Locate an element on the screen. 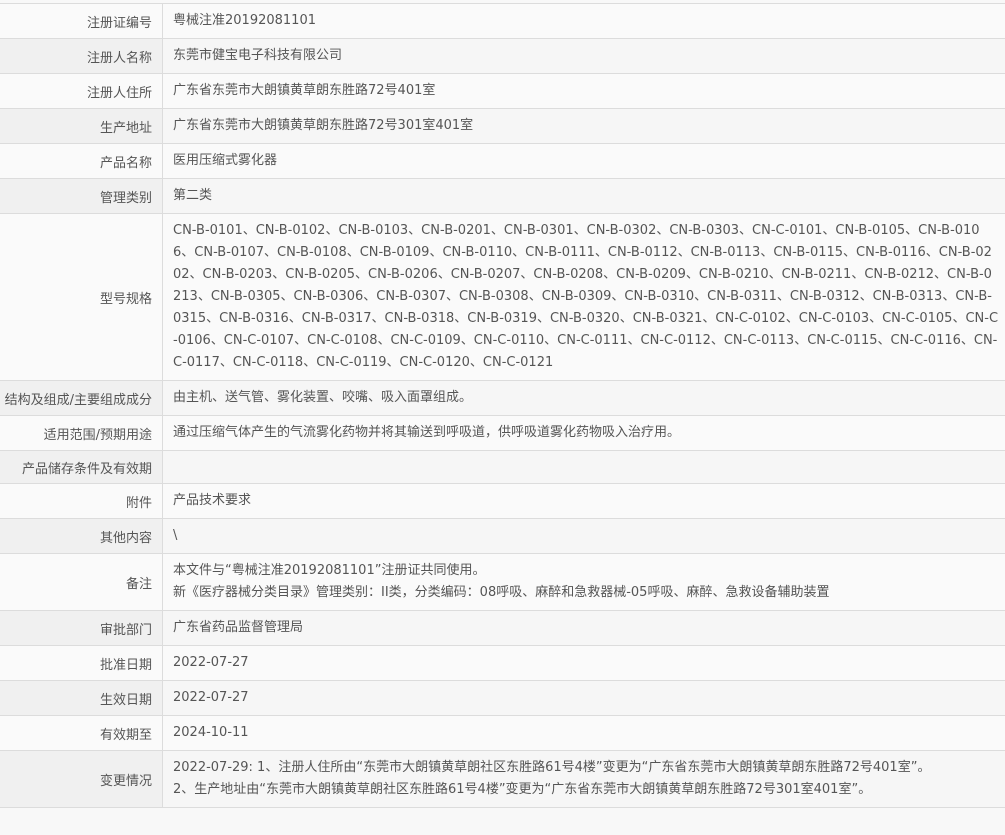 The image size is (1005, 835). field-value: 粤械注准20192081101 is located at coordinates (584, 21).